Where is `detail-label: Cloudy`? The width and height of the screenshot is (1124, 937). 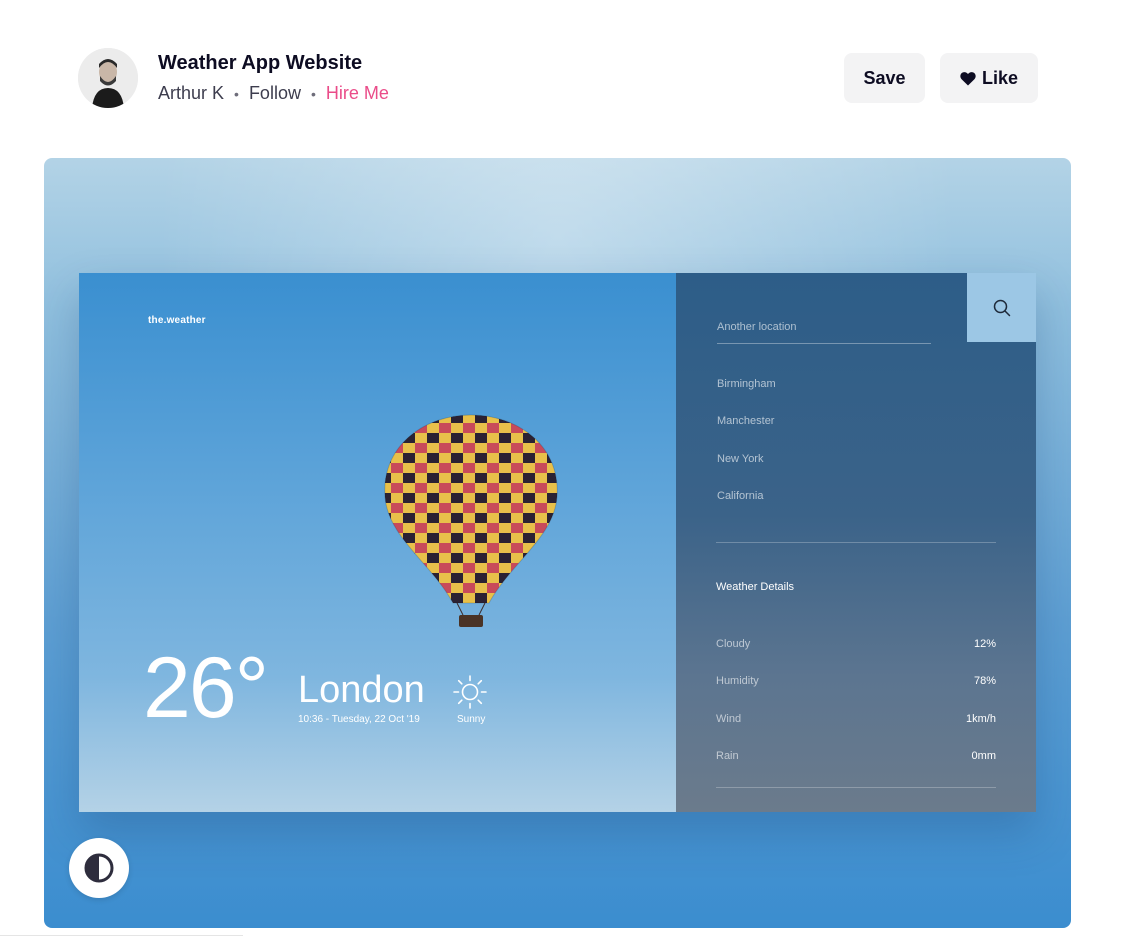 detail-label: Cloudy is located at coordinates (733, 644).